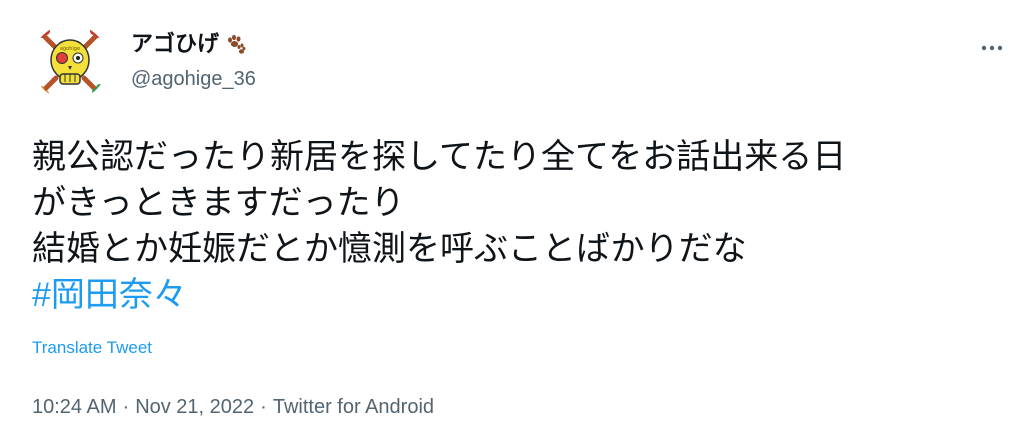 The image size is (1024, 444). Describe the element at coordinates (353, 407) in the screenshot. I see `tweet-source-link: Twitter for Android` at that location.